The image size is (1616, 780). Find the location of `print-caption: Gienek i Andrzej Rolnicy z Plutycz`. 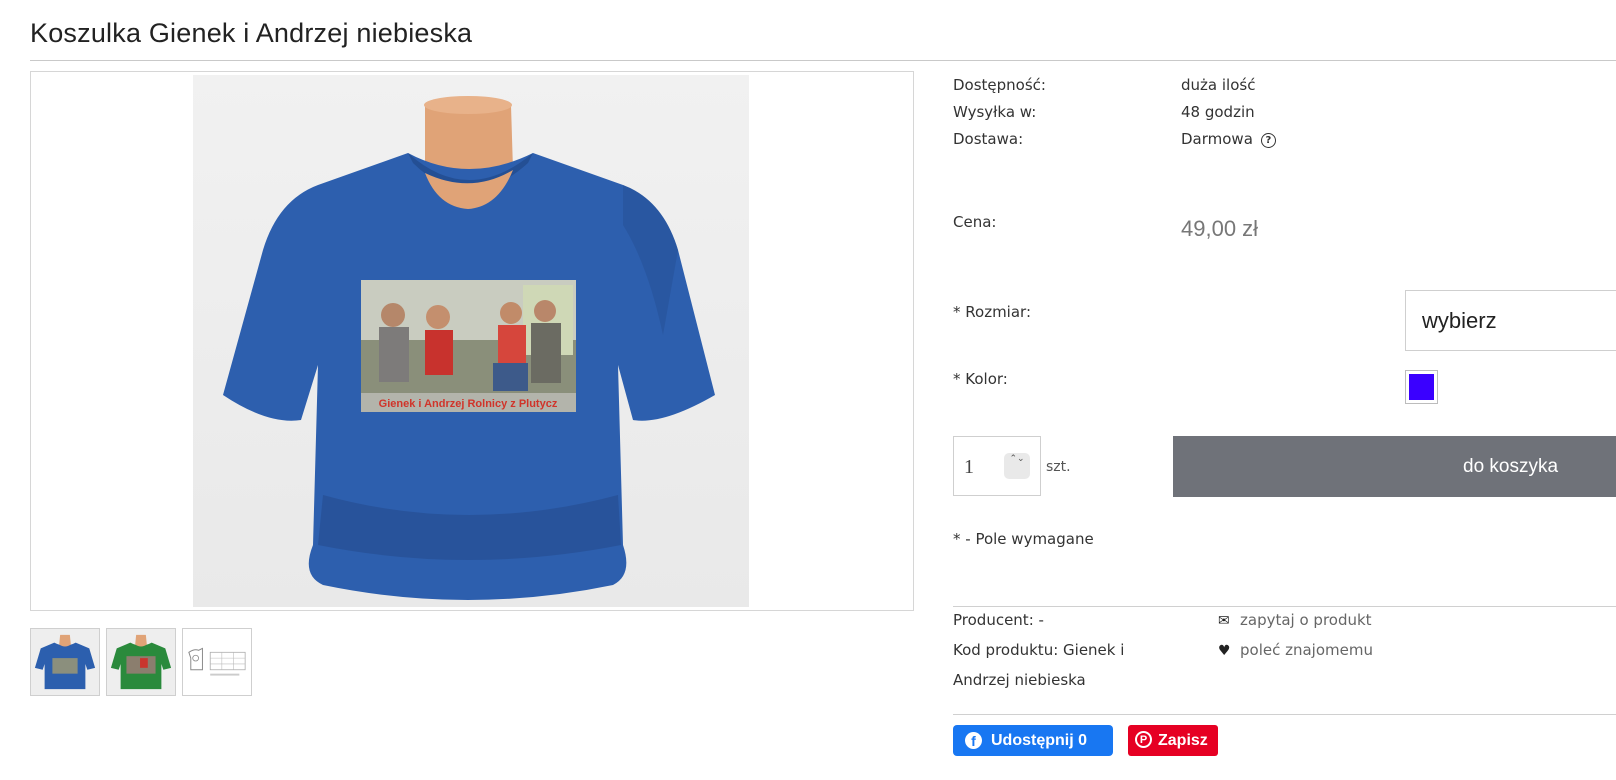

print-caption: Gienek i Andrzej Rolnicy z Plutycz is located at coordinates (468, 404).